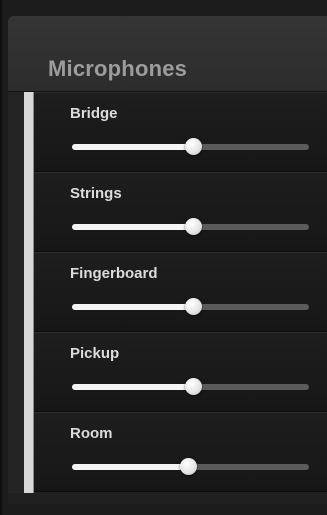  Describe the element at coordinates (180, 212) in the screenshot. I see `mic-row-strings: Strings` at that location.